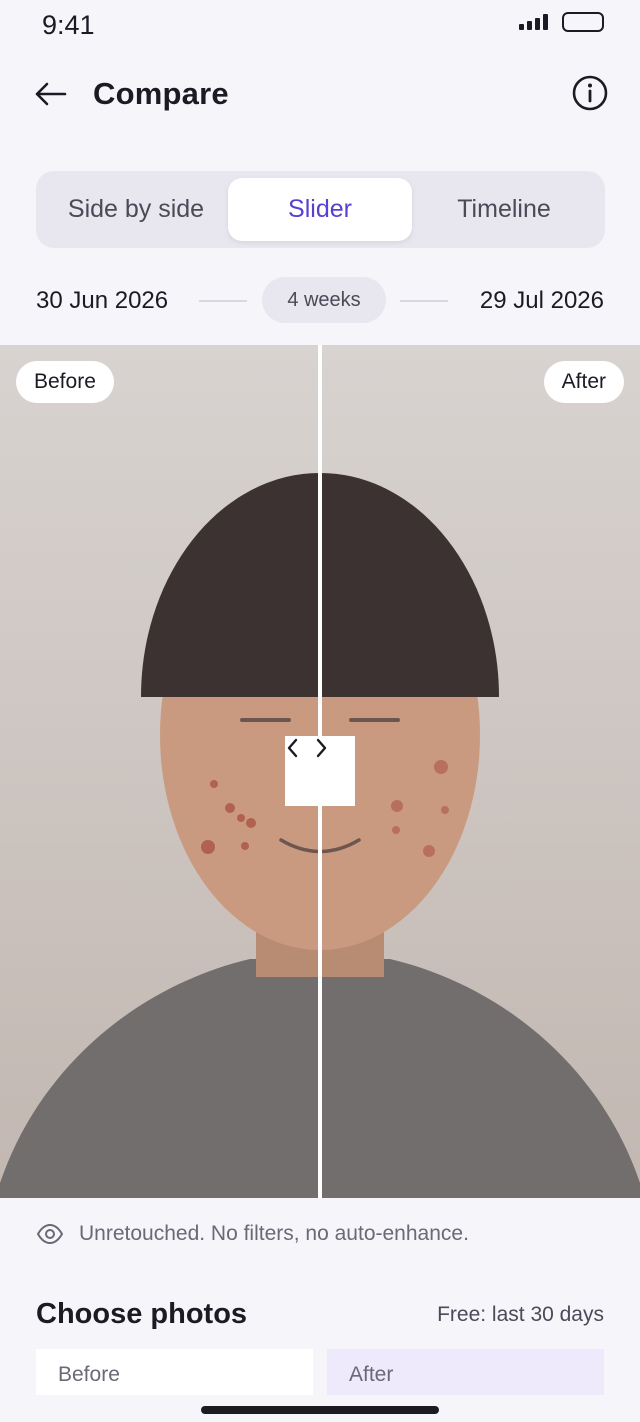  I want to click on home-indicator, so click(320, 1410).